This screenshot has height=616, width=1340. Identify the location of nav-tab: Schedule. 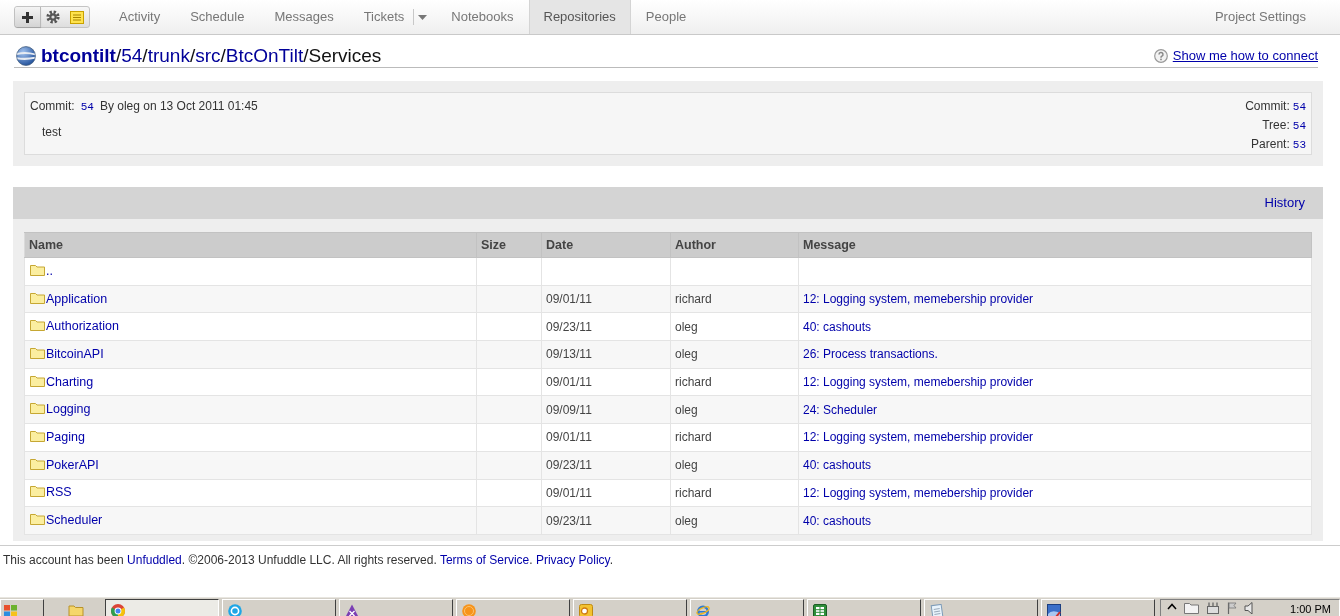
(217, 17).